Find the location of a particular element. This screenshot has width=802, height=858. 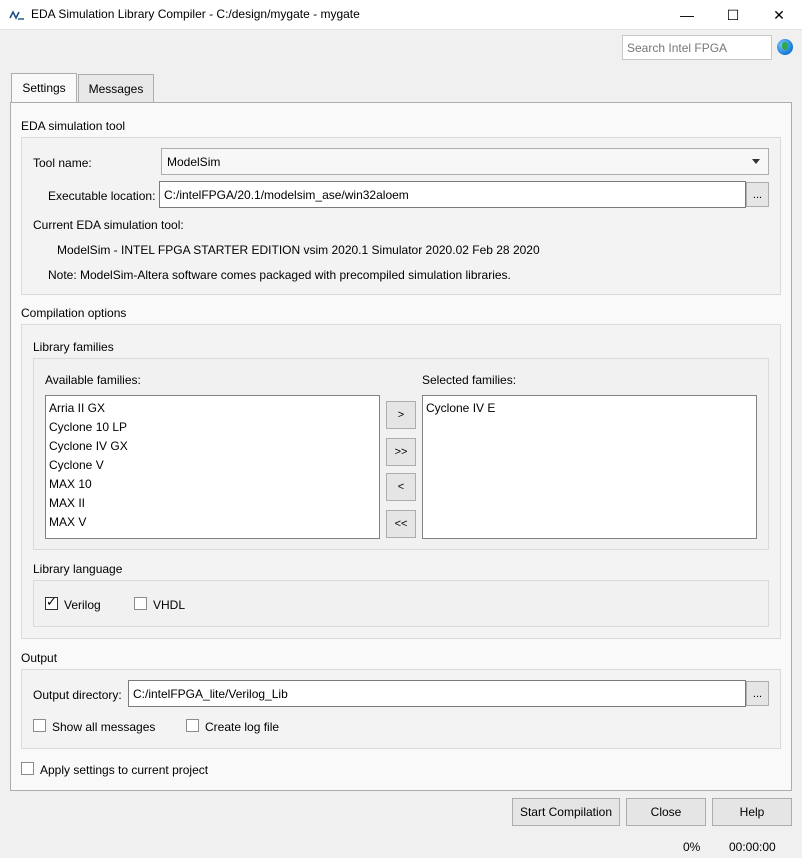

tab-label: Messages is located at coordinates (116, 88).